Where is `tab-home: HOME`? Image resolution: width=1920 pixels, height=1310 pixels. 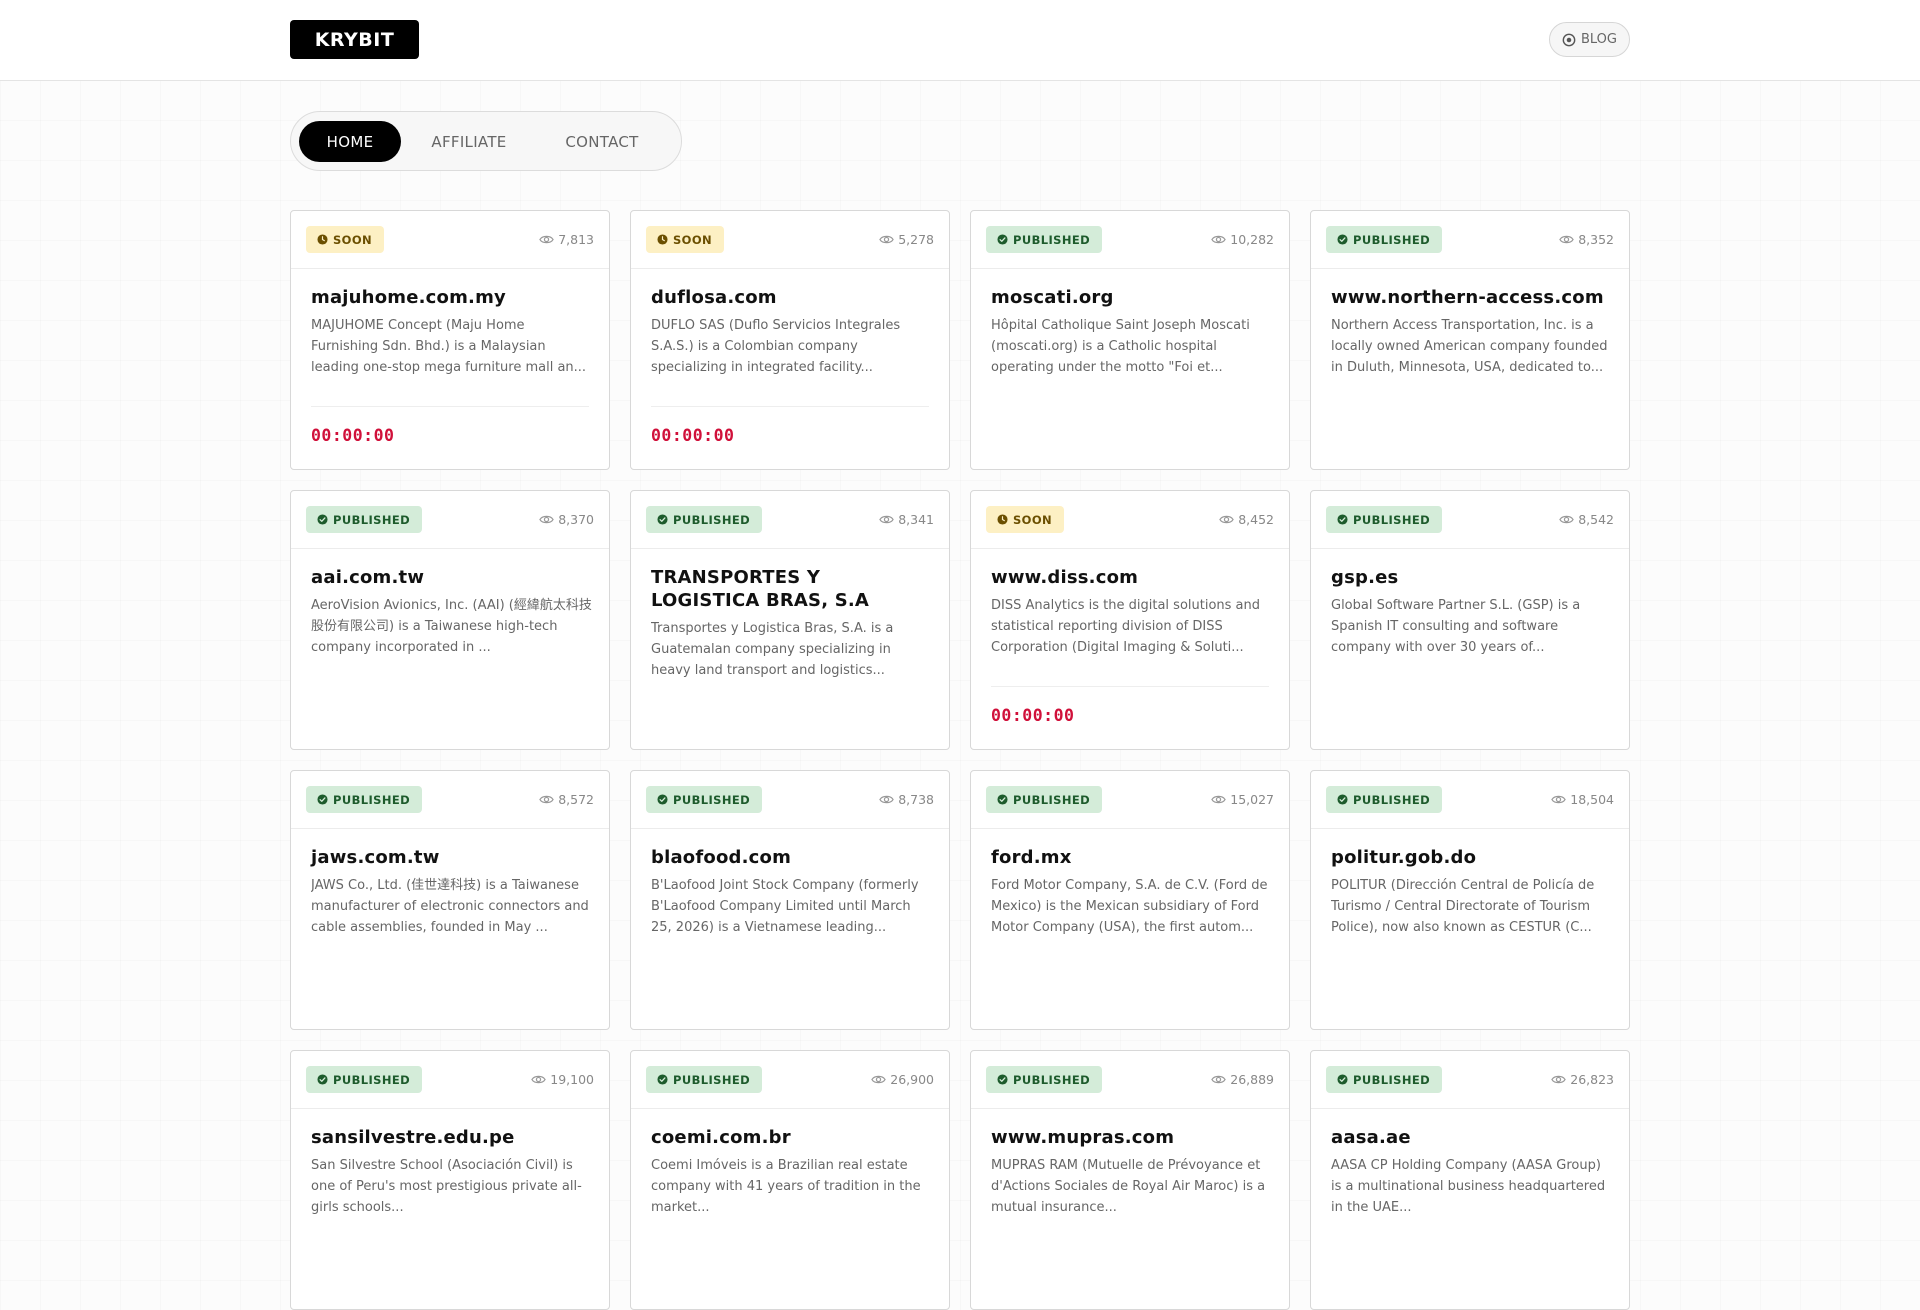 tab-home: HOME is located at coordinates (350, 141).